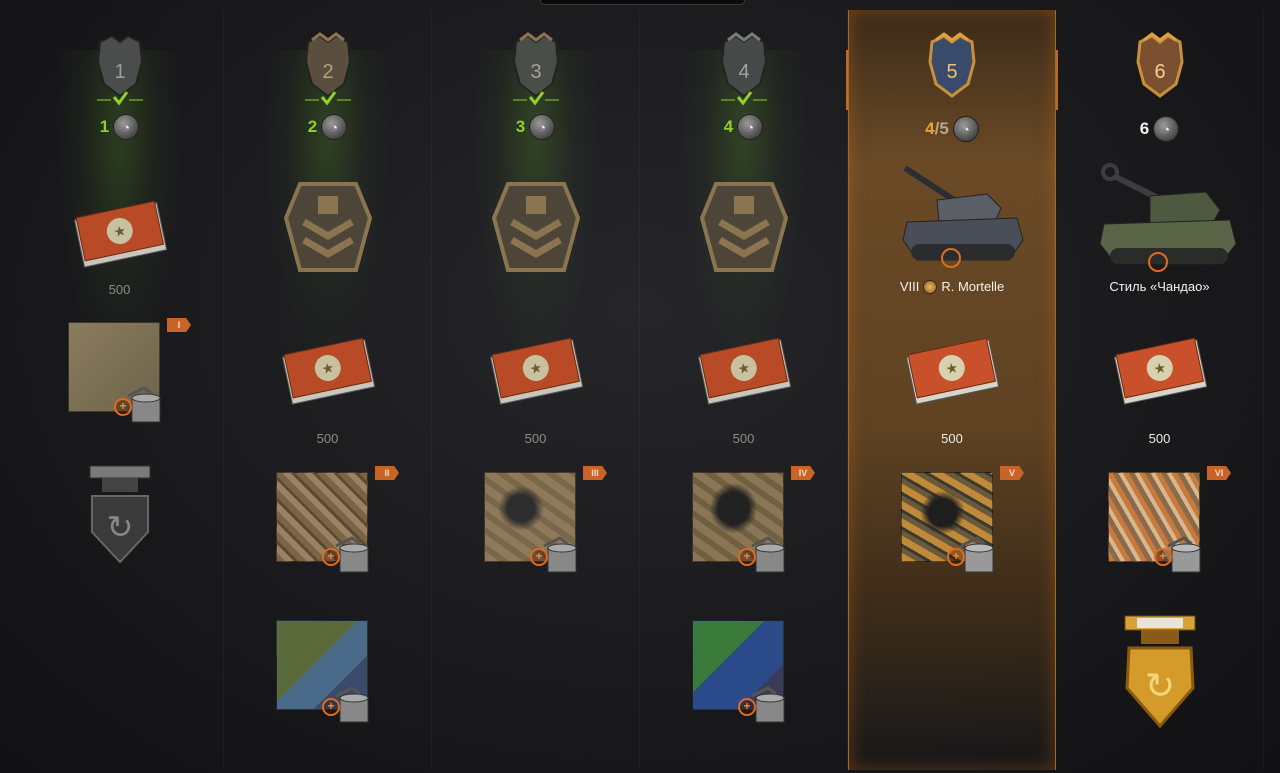 The width and height of the screenshot is (1280, 773). I want to click on gold-shield-badge-icon: ↻, so click(1160, 673).